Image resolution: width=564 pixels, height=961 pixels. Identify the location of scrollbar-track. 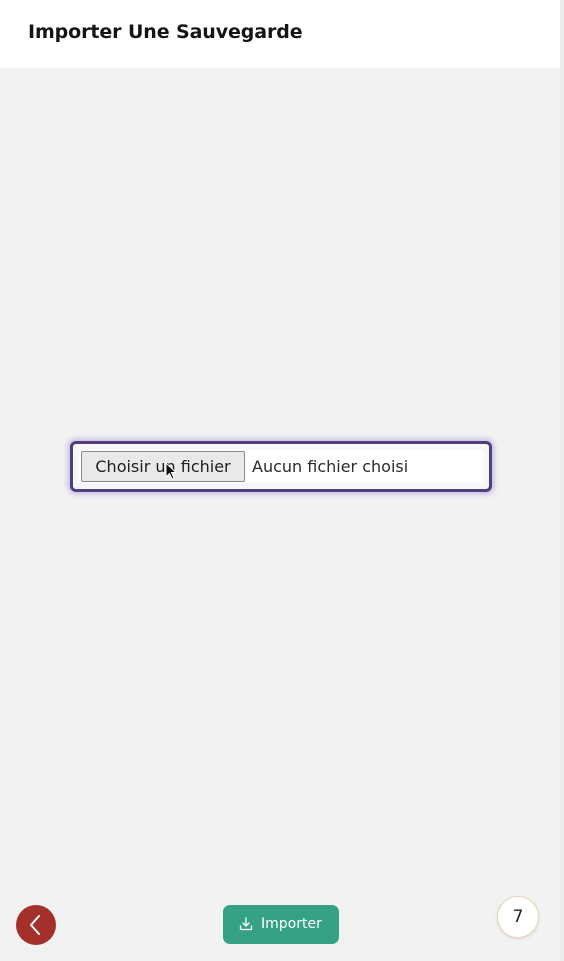
(562, 480).